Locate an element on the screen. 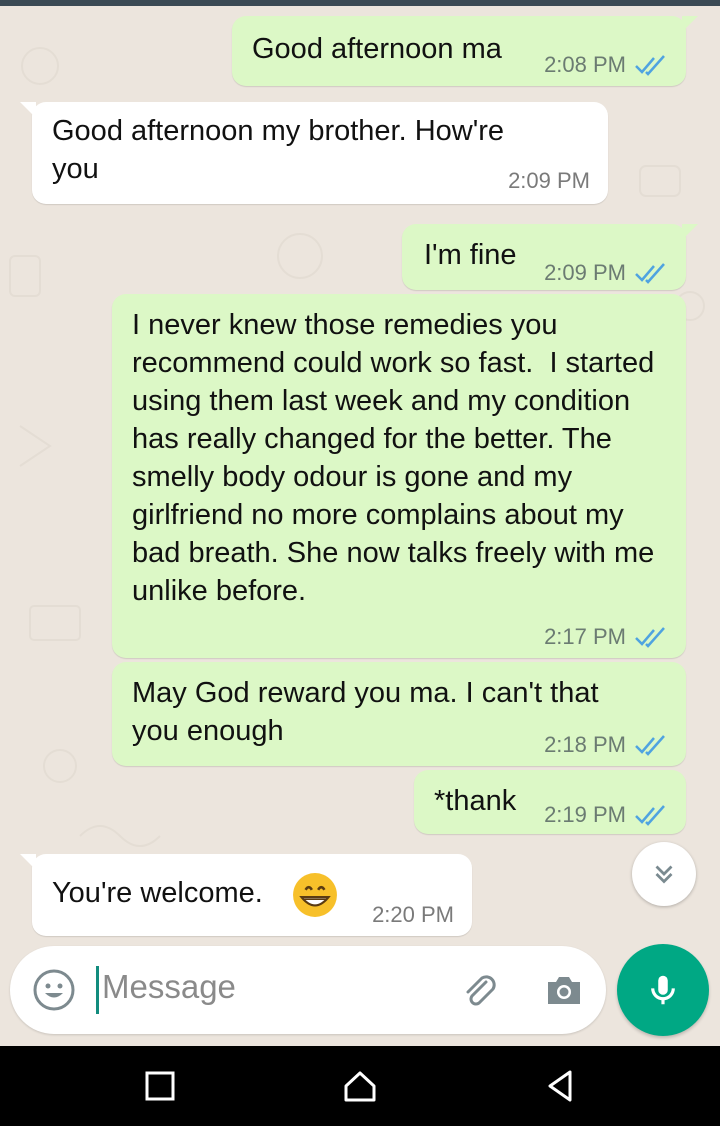 The image size is (720, 1126). message-composer: Message is located at coordinates (308, 990).